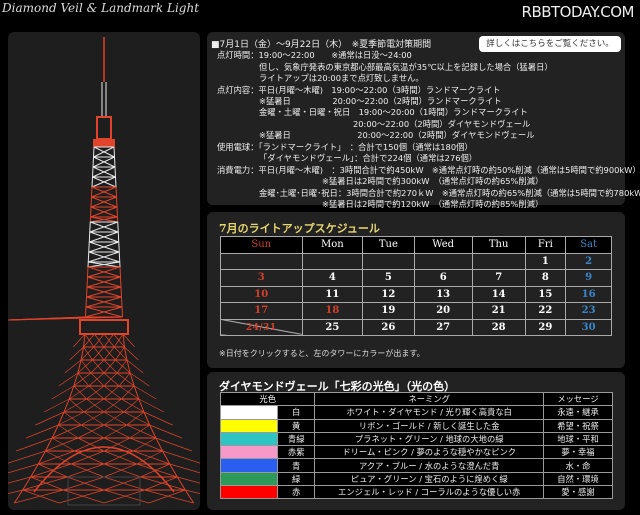  Describe the element at coordinates (443, 311) in the screenshot. I see `calendar-day: 20` at that location.